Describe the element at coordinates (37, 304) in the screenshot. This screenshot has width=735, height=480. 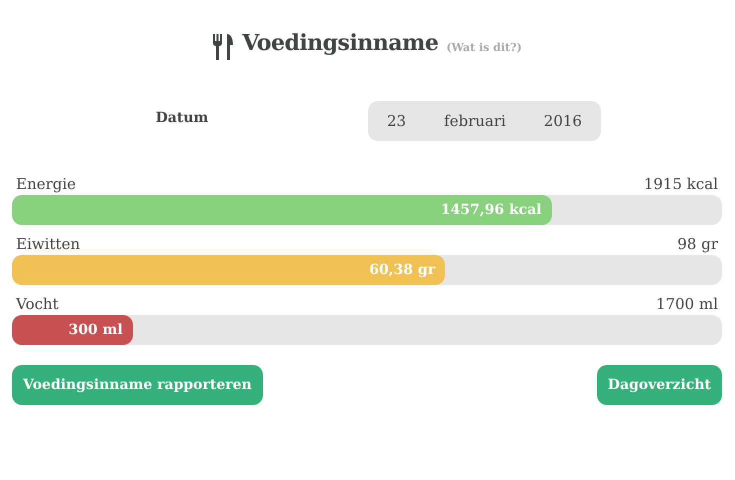
I see `nutrient-label: Vocht` at that location.